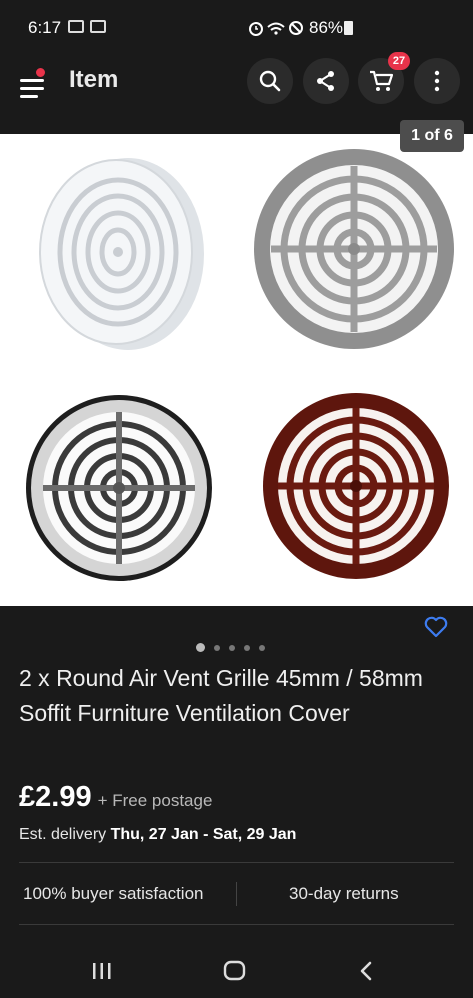 This screenshot has width=473, height=998. I want to click on estimated-delivery: Est. delivery Thu, 27 Jan - Sat, 29 Jan, so click(157, 835).